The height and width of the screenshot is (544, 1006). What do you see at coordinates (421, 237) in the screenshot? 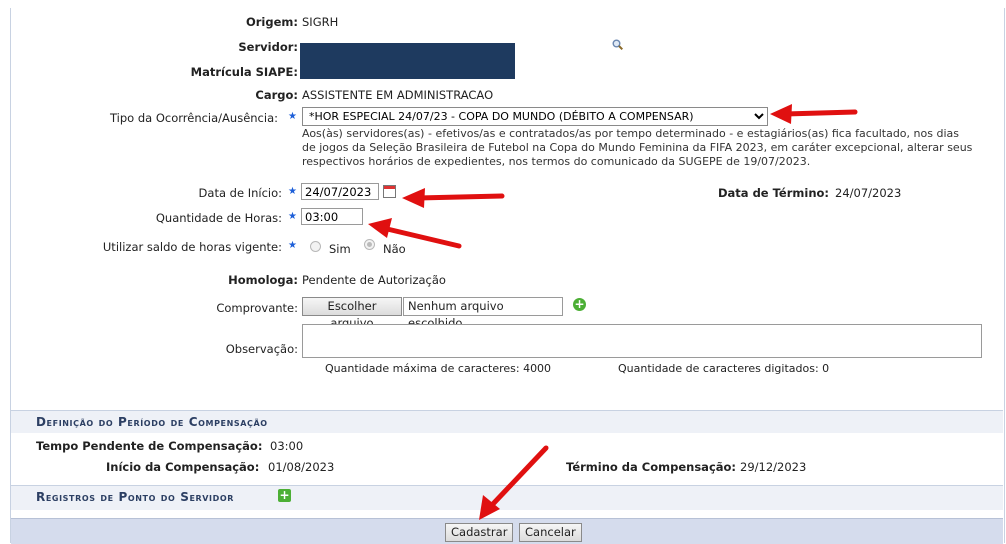
I see `arrow-to-horas` at bounding box center [421, 237].